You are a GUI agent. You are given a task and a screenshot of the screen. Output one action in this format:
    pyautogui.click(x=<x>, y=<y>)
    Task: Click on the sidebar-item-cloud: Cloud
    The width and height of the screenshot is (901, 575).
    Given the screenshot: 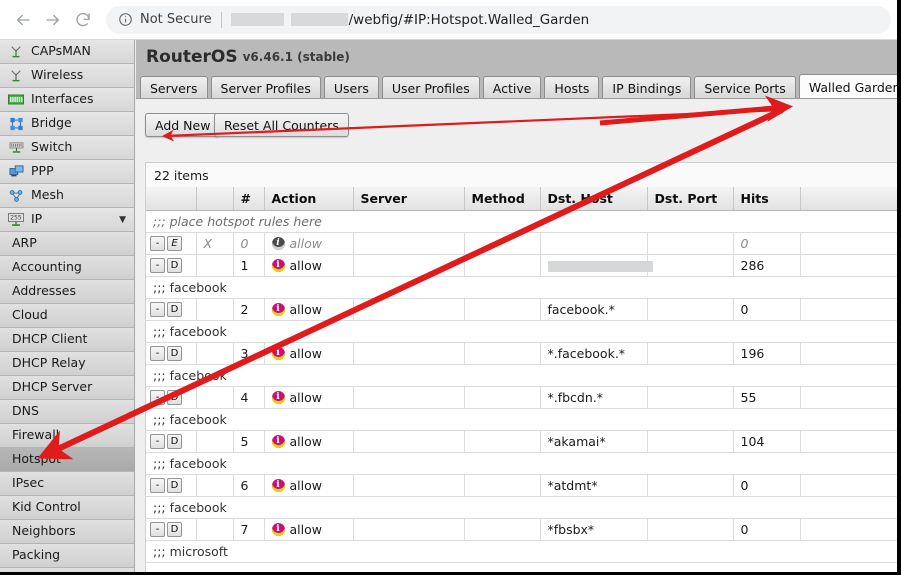 What is the action you would take?
    pyautogui.click(x=67, y=316)
    